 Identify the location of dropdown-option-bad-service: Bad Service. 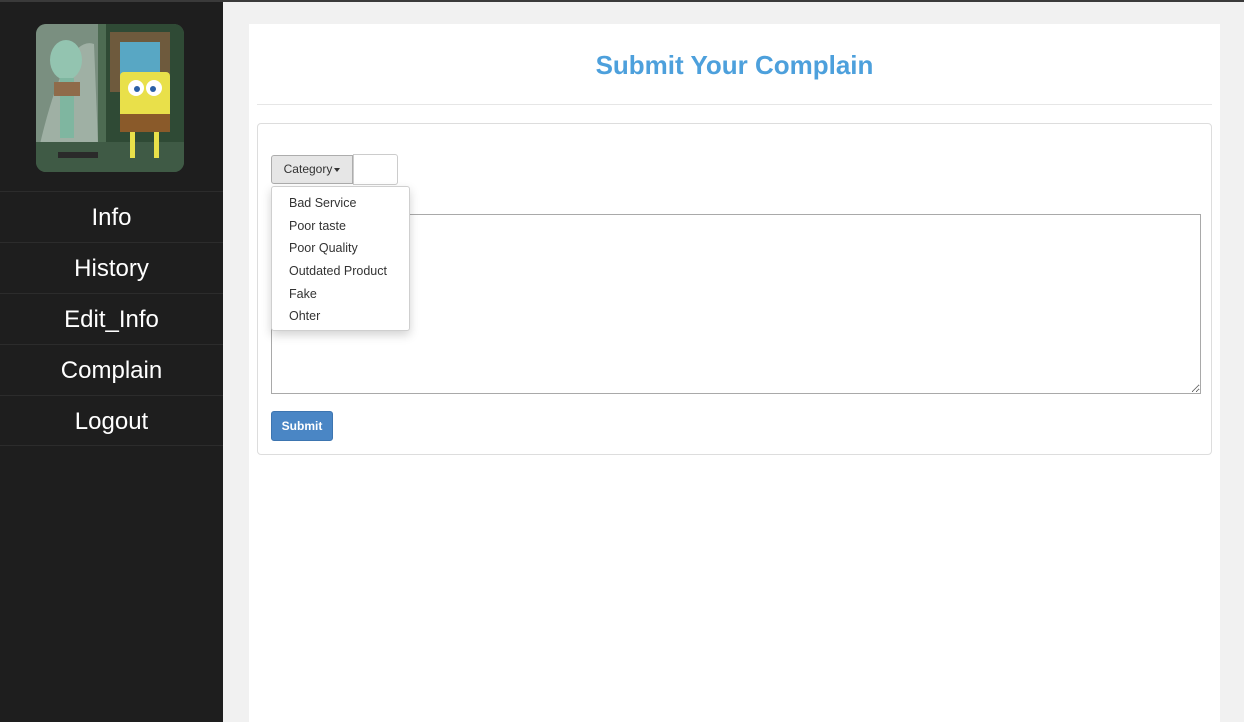
(340, 203).